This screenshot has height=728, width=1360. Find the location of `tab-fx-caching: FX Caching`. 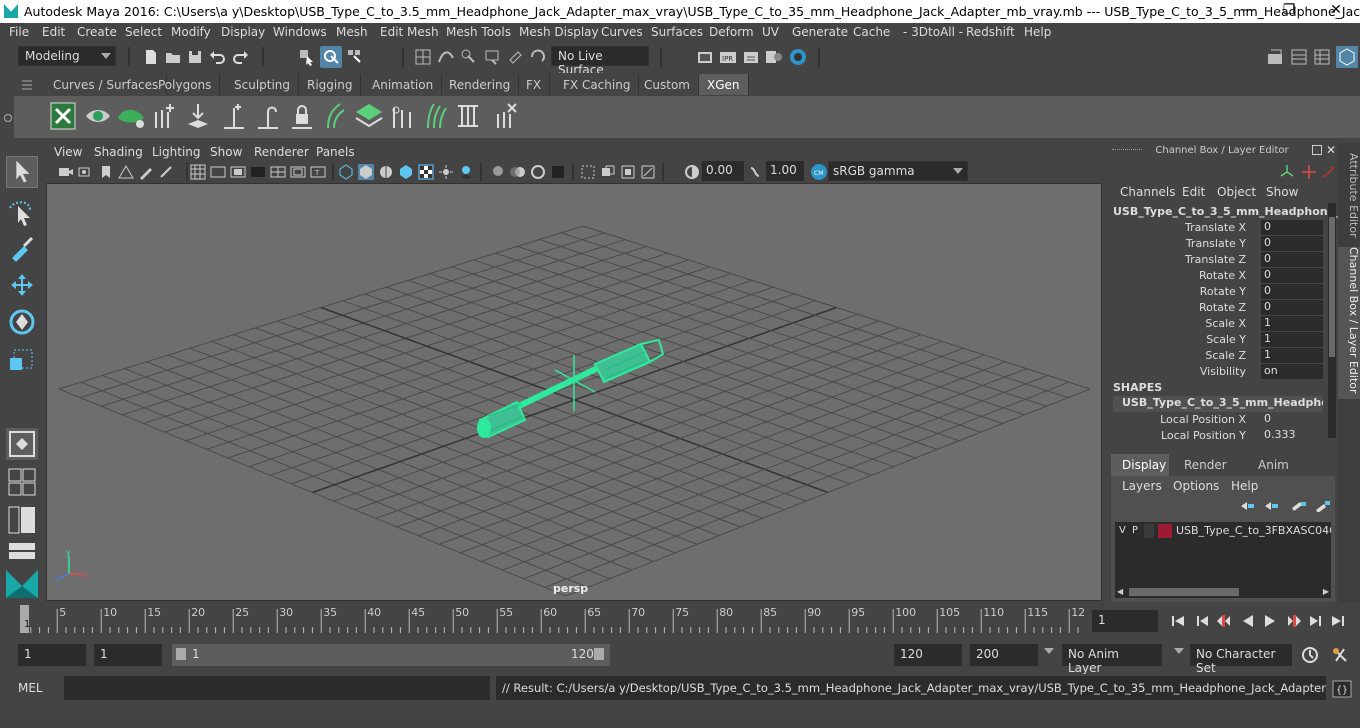

tab-fx-caching: FX Caching is located at coordinates (597, 84).